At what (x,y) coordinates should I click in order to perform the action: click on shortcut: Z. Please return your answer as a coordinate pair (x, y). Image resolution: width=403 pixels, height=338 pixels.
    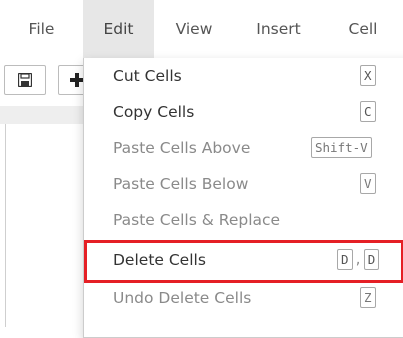
    Looking at the image, I should click on (368, 297).